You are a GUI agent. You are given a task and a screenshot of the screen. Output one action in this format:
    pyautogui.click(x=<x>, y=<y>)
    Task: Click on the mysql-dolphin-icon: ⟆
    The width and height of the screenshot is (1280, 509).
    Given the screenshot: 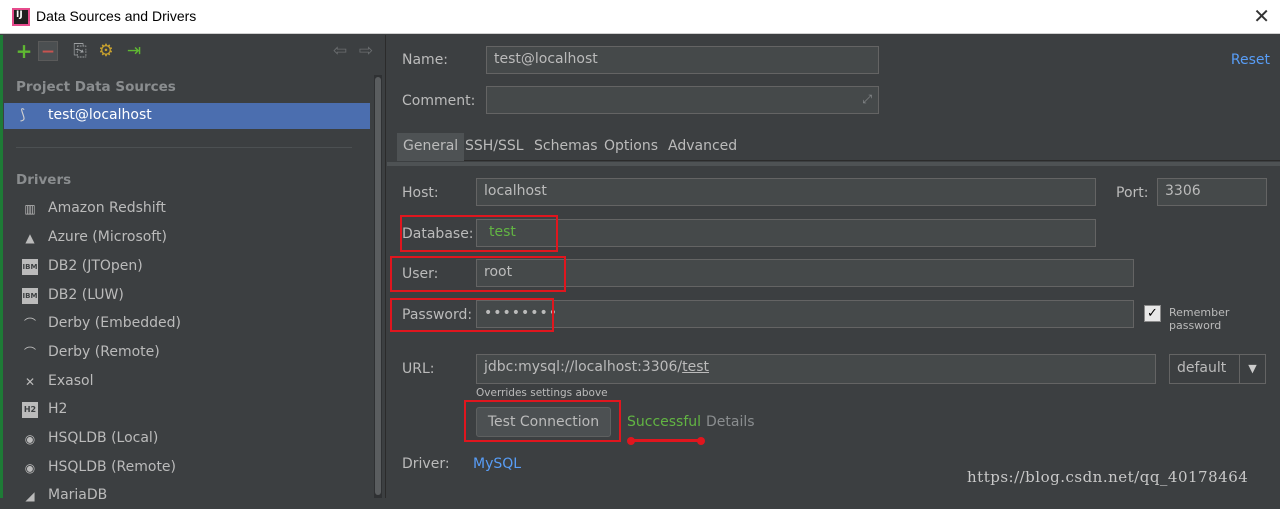 What is the action you would take?
    pyautogui.click(x=23, y=115)
    